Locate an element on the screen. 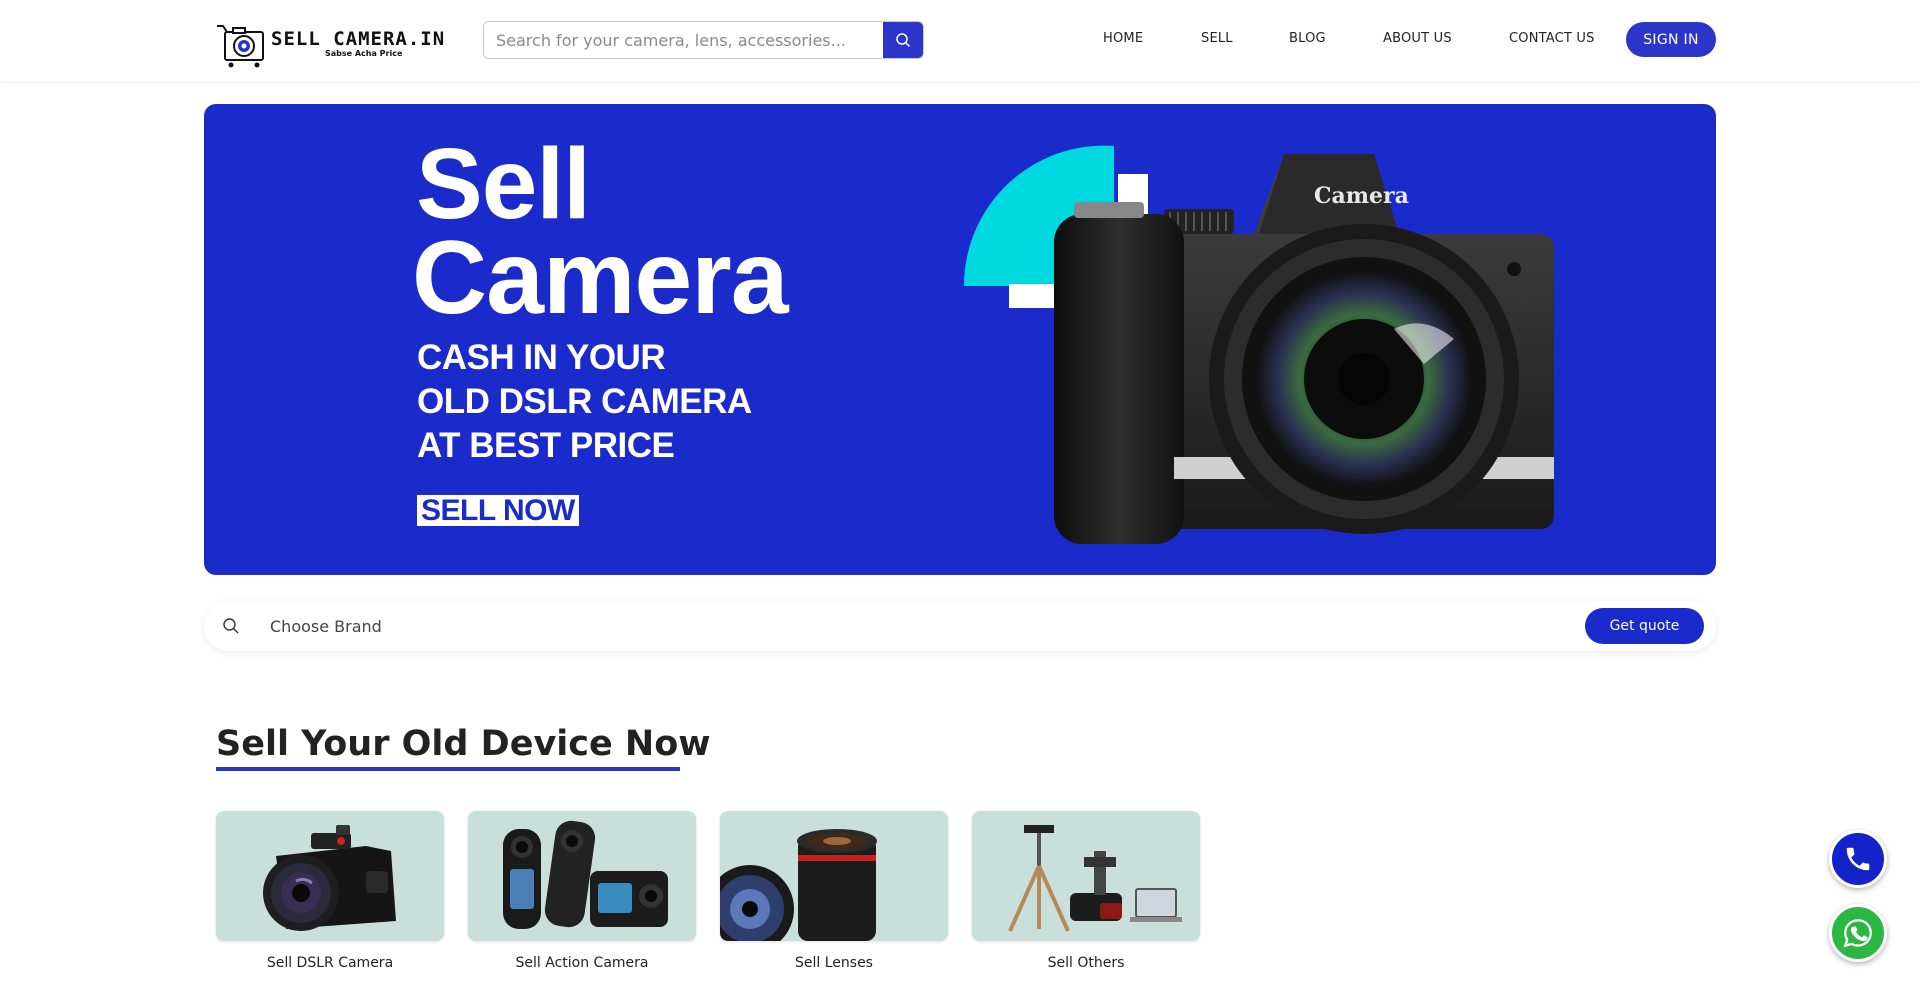 The height and width of the screenshot is (993, 1920). accessories-icon is located at coordinates (1095, 878).